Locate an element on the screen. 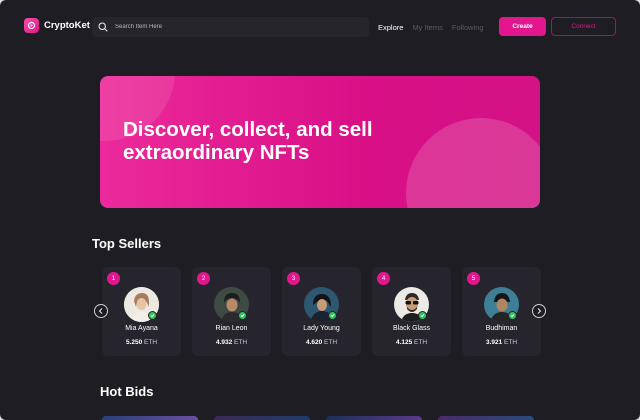 The height and width of the screenshot is (420, 640). seller-amount: 4.125 ETH is located at coordinates (411, 342).